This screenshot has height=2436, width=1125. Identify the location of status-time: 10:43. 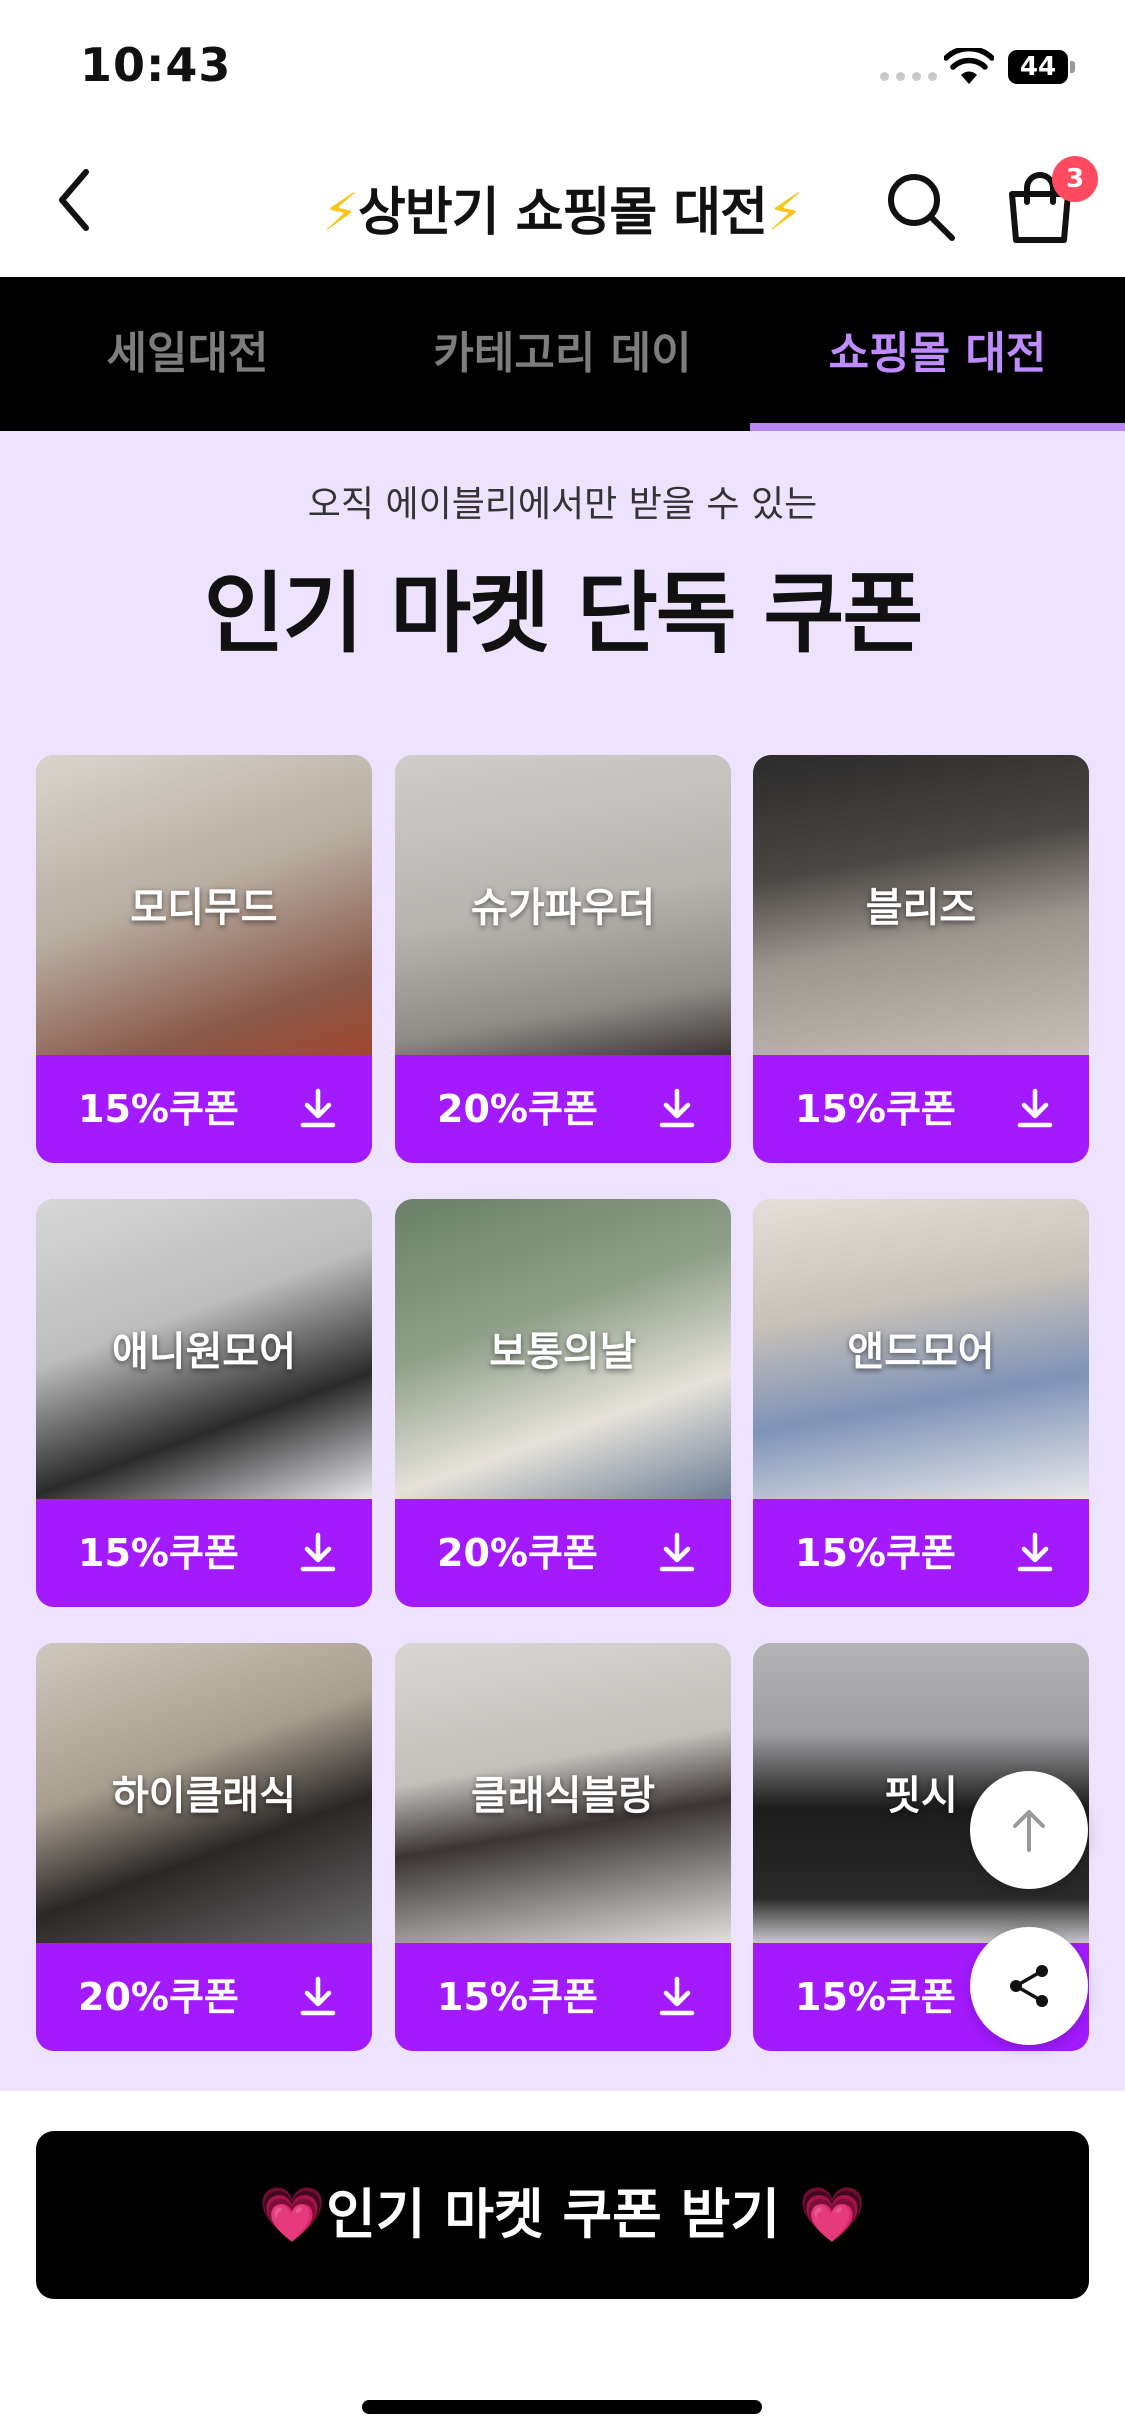
(156, 65).